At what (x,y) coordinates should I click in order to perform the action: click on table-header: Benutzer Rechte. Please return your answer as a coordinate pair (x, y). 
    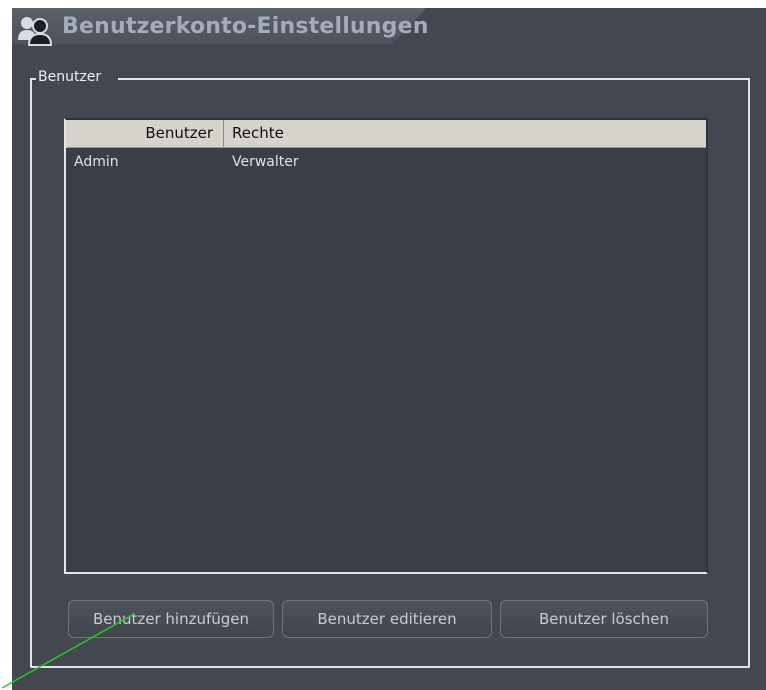
    Looking at the image, I should click on (386, 134).